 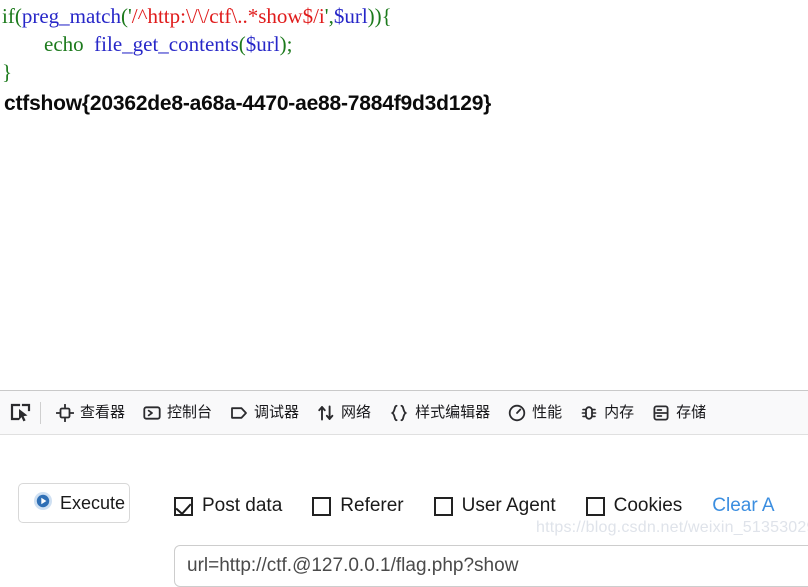 I want to click on tab-label: 性能, so click(x=547, y=412).